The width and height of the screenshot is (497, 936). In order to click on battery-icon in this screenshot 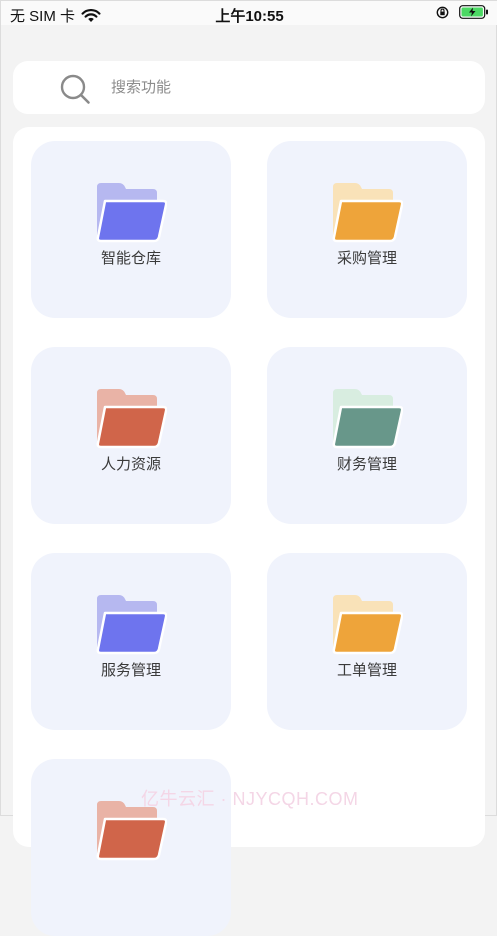, I will do `click(473, 12)`.